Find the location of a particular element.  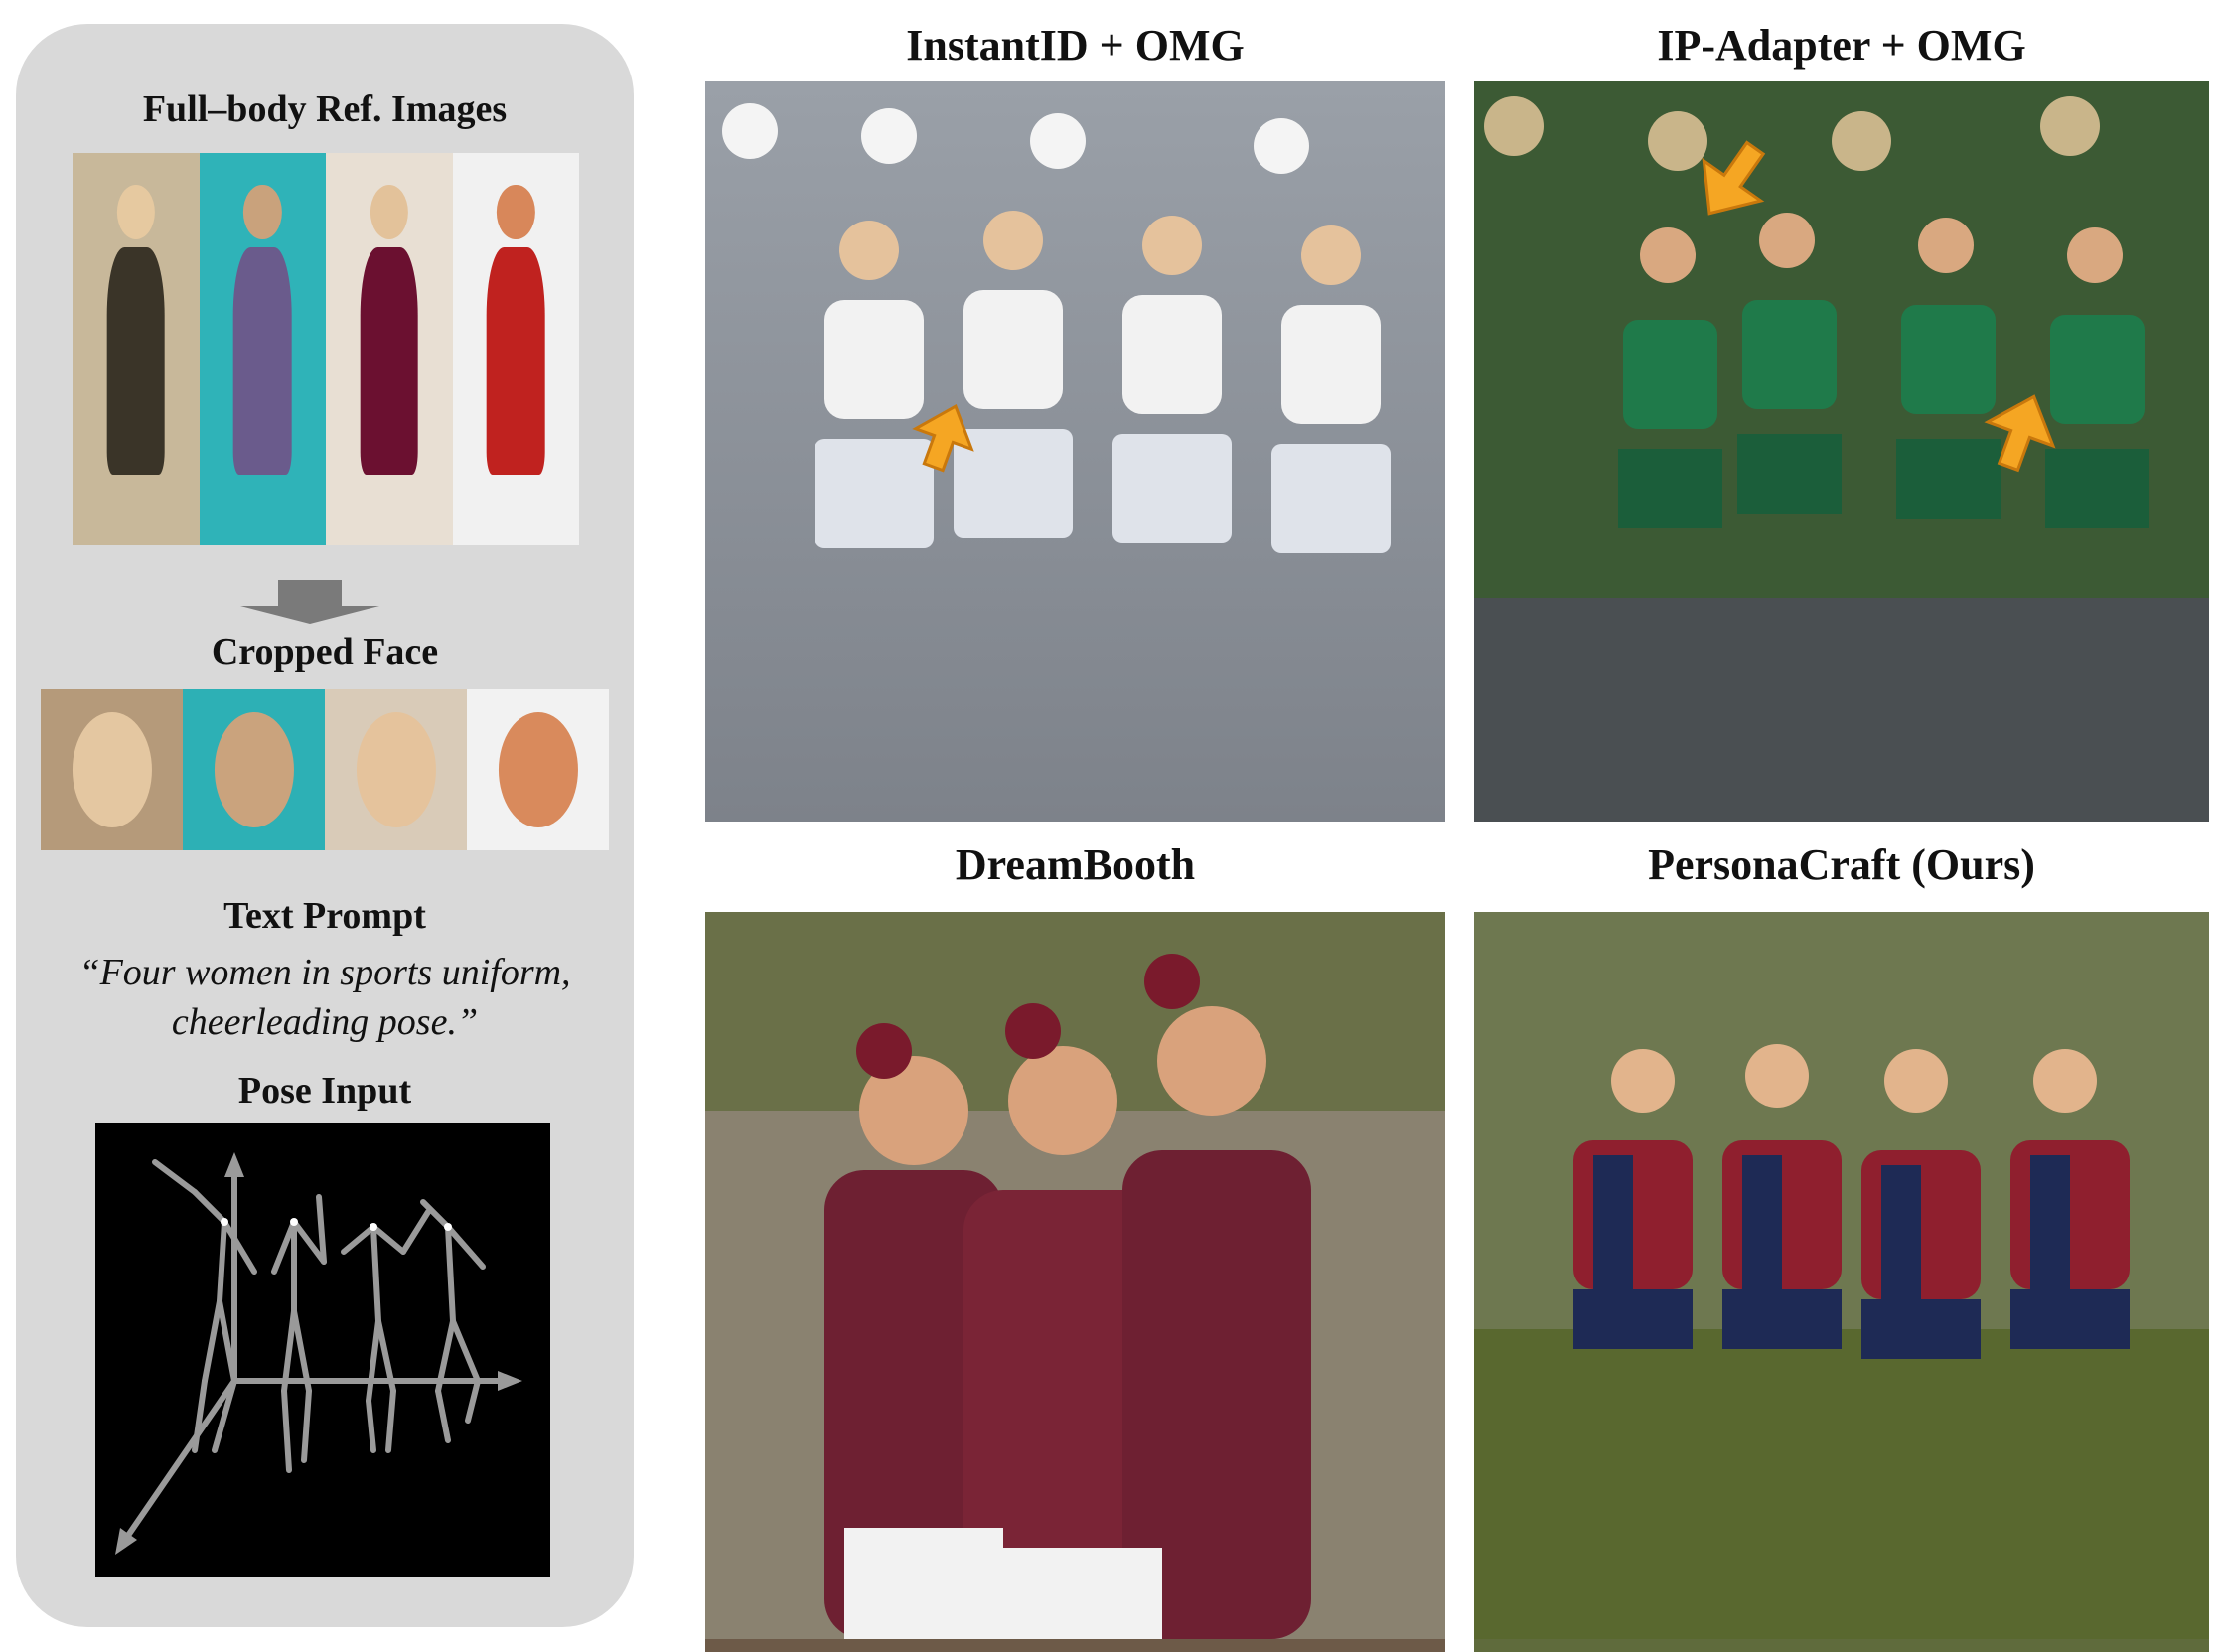

pose-skeleton is located at coordinates (318, 1353).